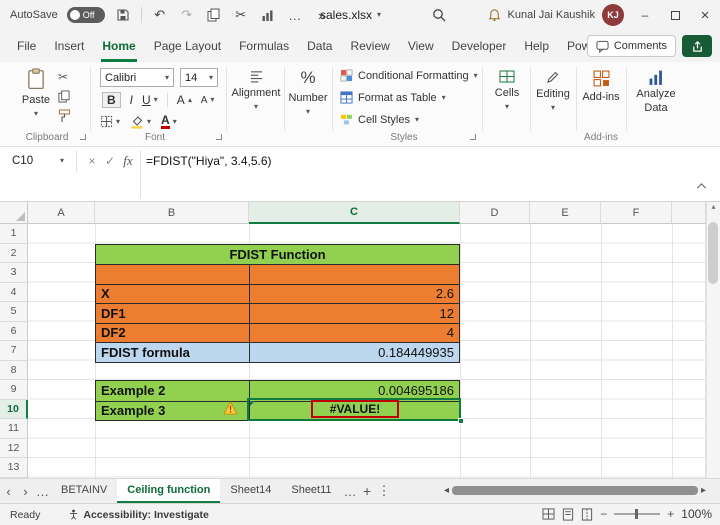 The width and height of the screenshot is (720, 525). What do you see at coordinates (172, 313) in the screenshot?
I see `cell-B5: DF1` at bounding box center [172, 313].